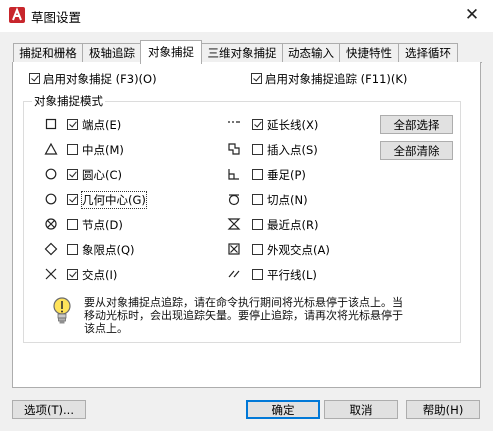 This screenshot has width=493, height=431. I want to click on help-button: 帮助(H), so click(443, 409).